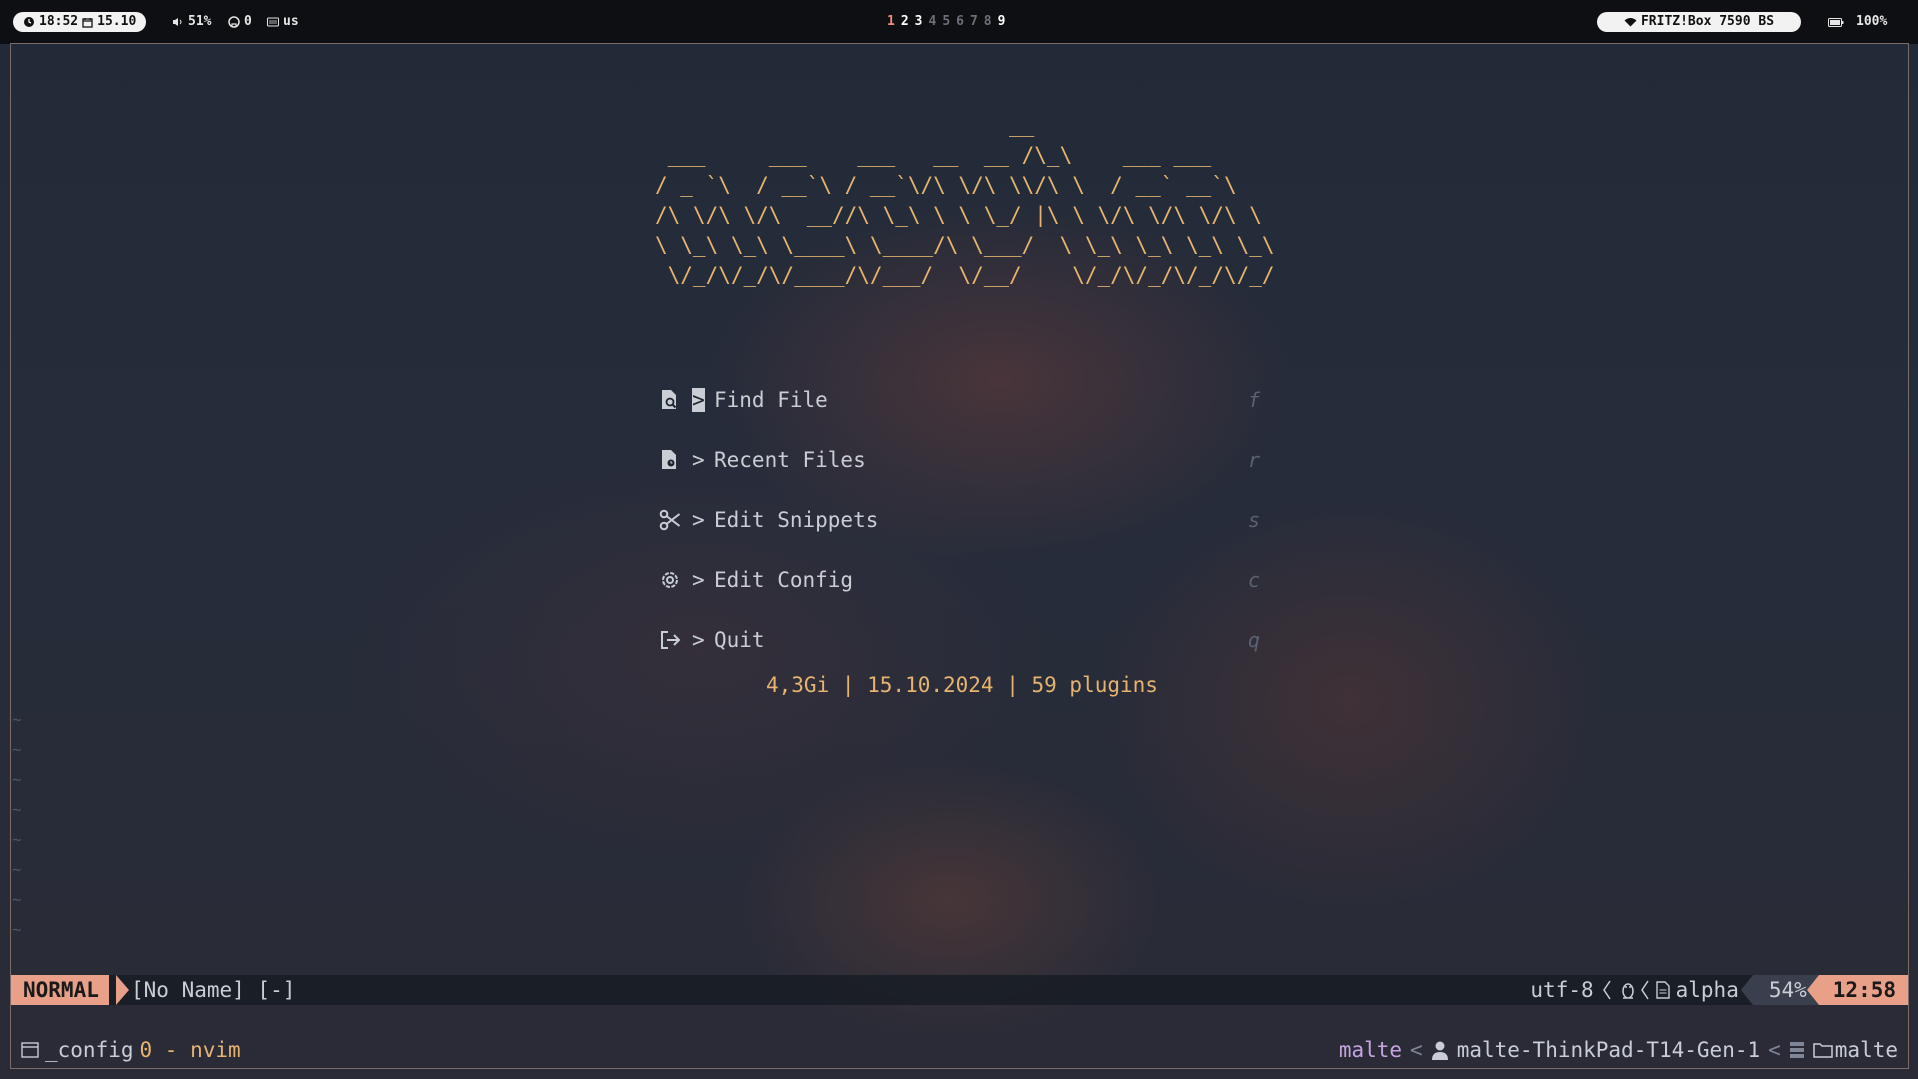 The height and width of the screenshot is (1079, 1918). I want to click on tmux-hostname: malte-ThinkPad-T14-Gen-1, so click(1608, 1050).